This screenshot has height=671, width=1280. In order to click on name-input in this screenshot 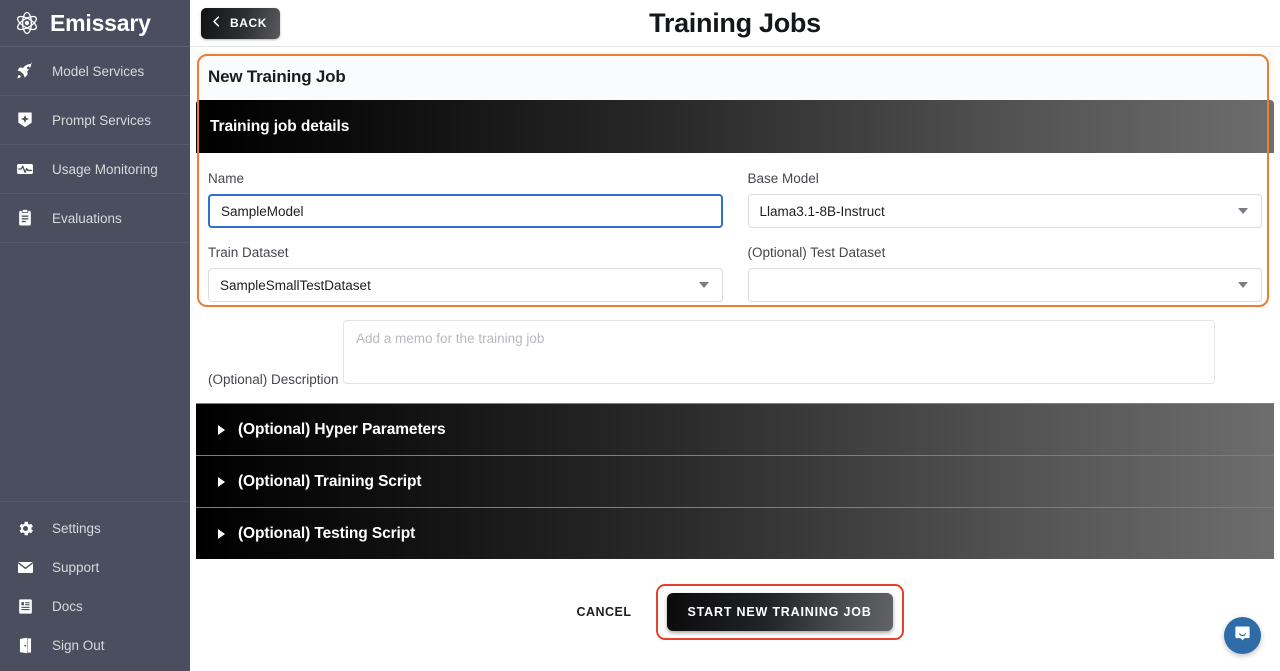, I will do `click(465, 211)`.